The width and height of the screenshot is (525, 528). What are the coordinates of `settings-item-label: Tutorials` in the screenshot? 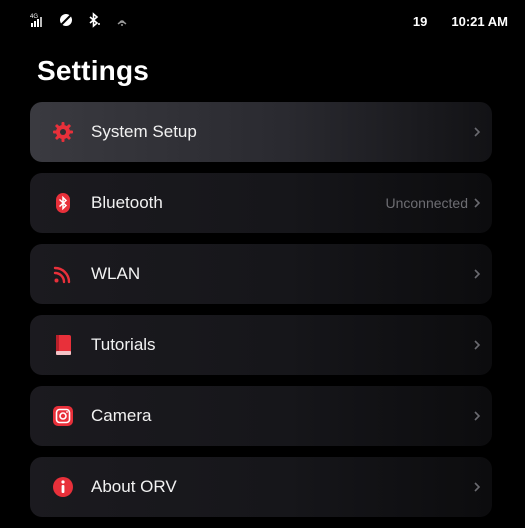 It's located at (123, 344).